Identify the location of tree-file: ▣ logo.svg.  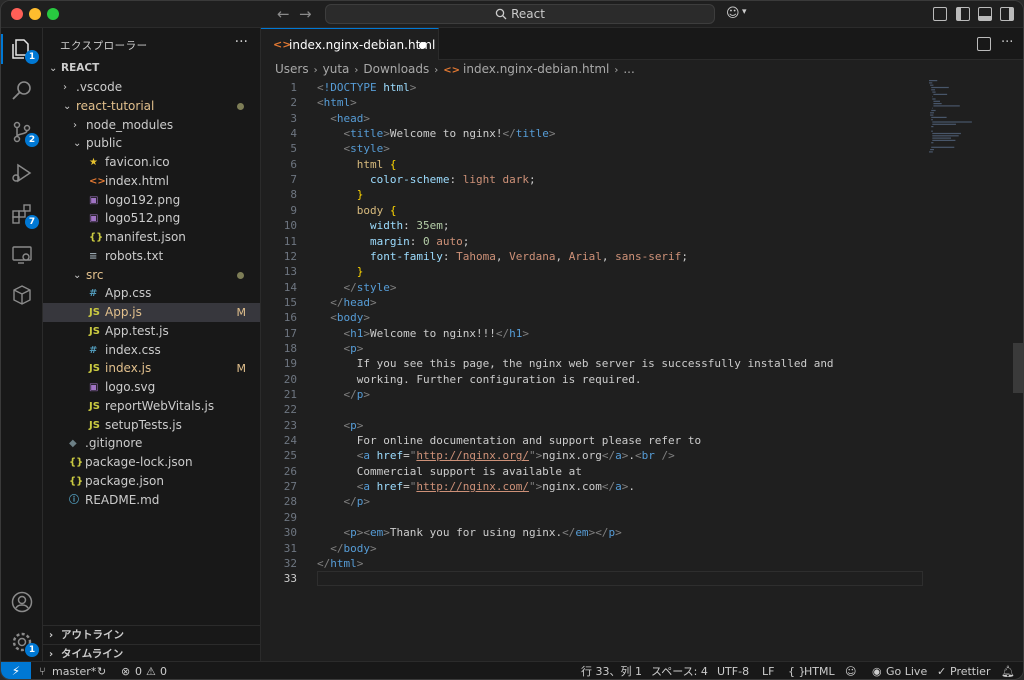
(151, 387).